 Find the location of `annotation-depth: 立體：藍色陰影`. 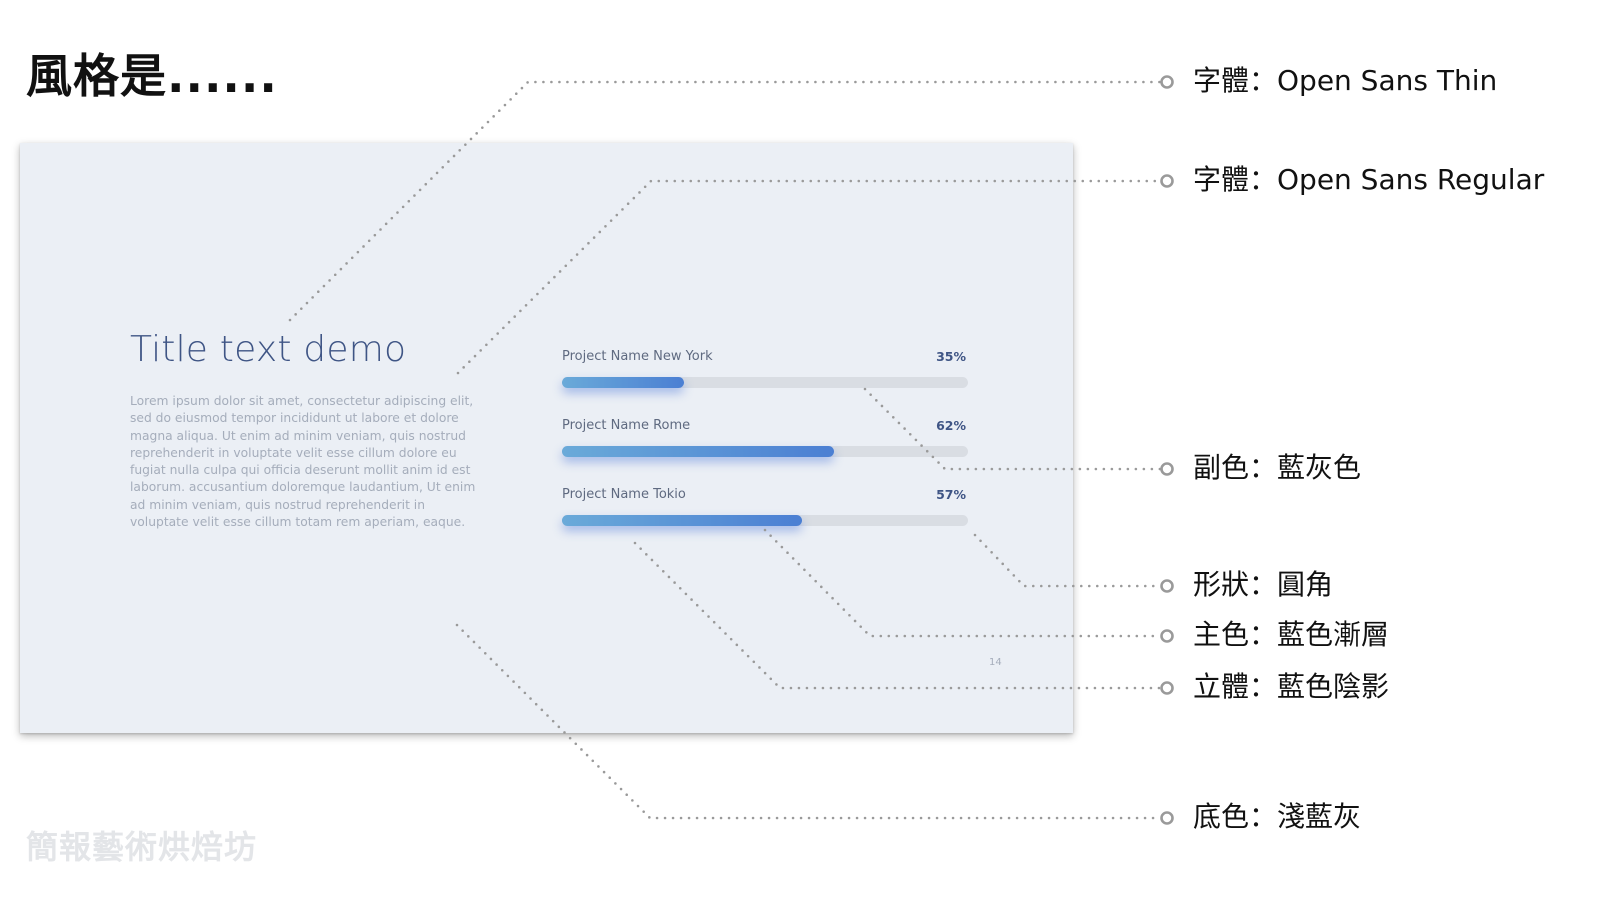

annotation-depth: 立體：藍色陰影 is located at coordinates (1291, 686).